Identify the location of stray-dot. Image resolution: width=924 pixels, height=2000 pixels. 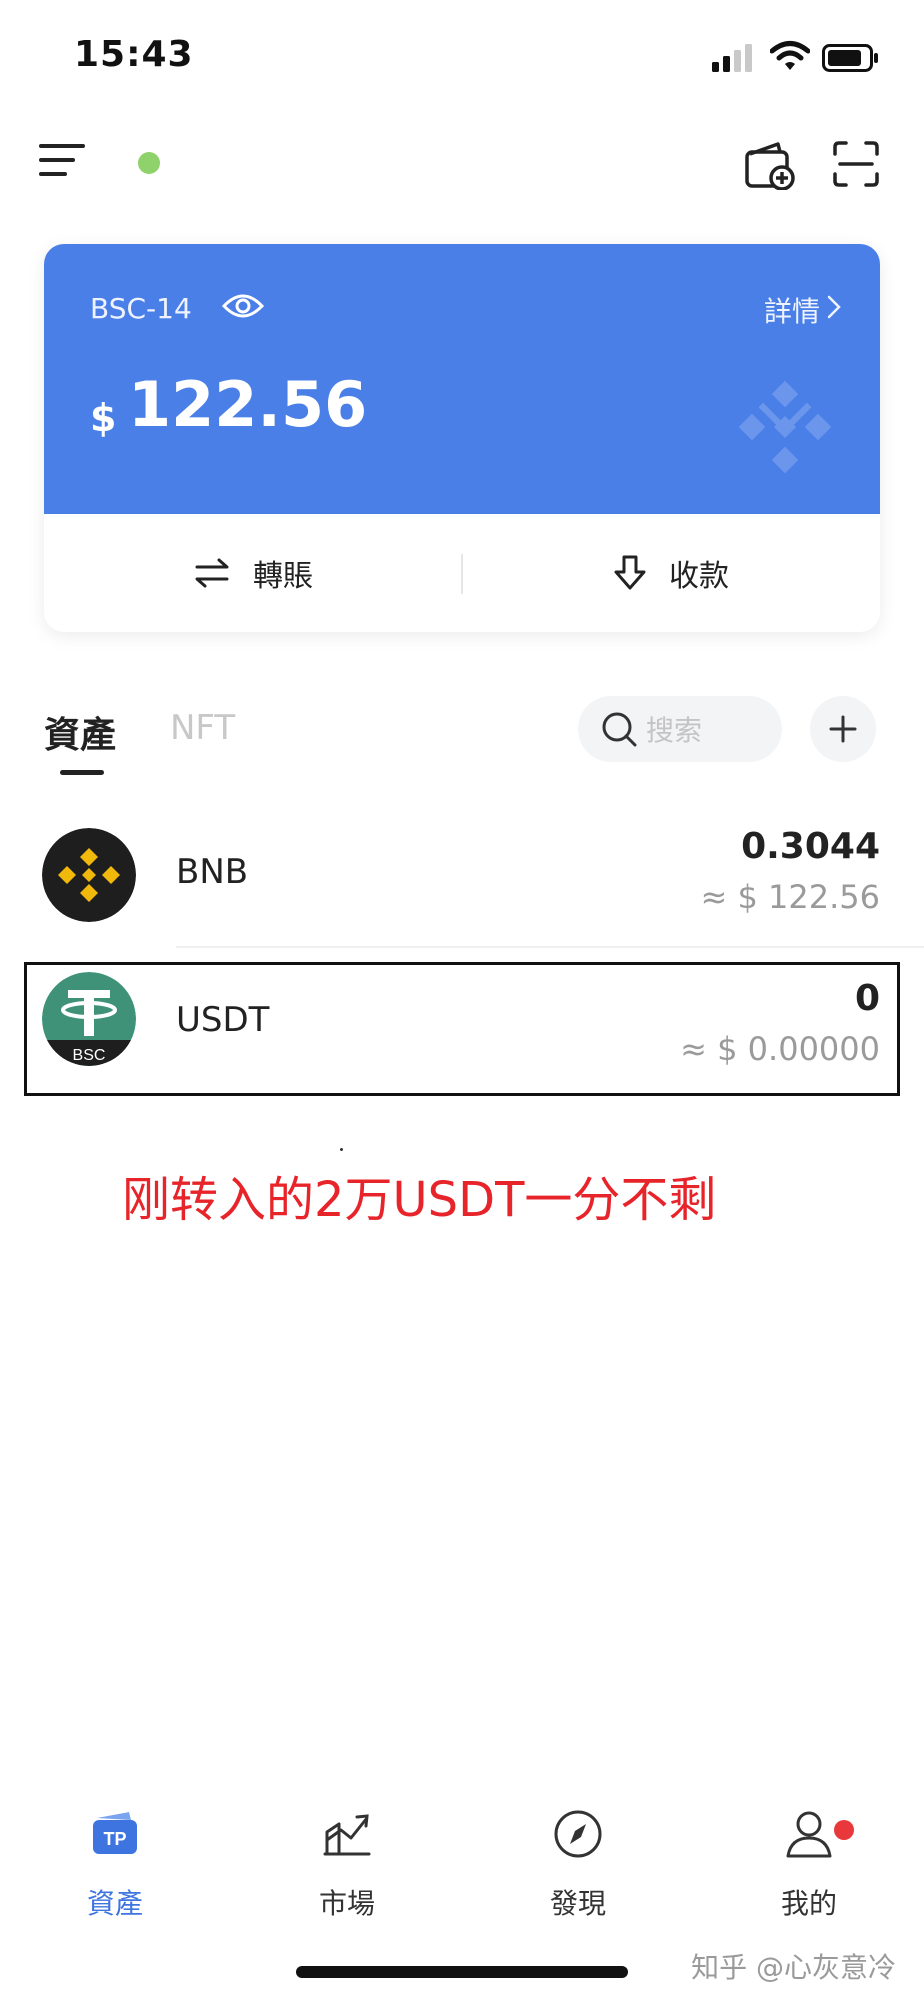
(341, 1149).